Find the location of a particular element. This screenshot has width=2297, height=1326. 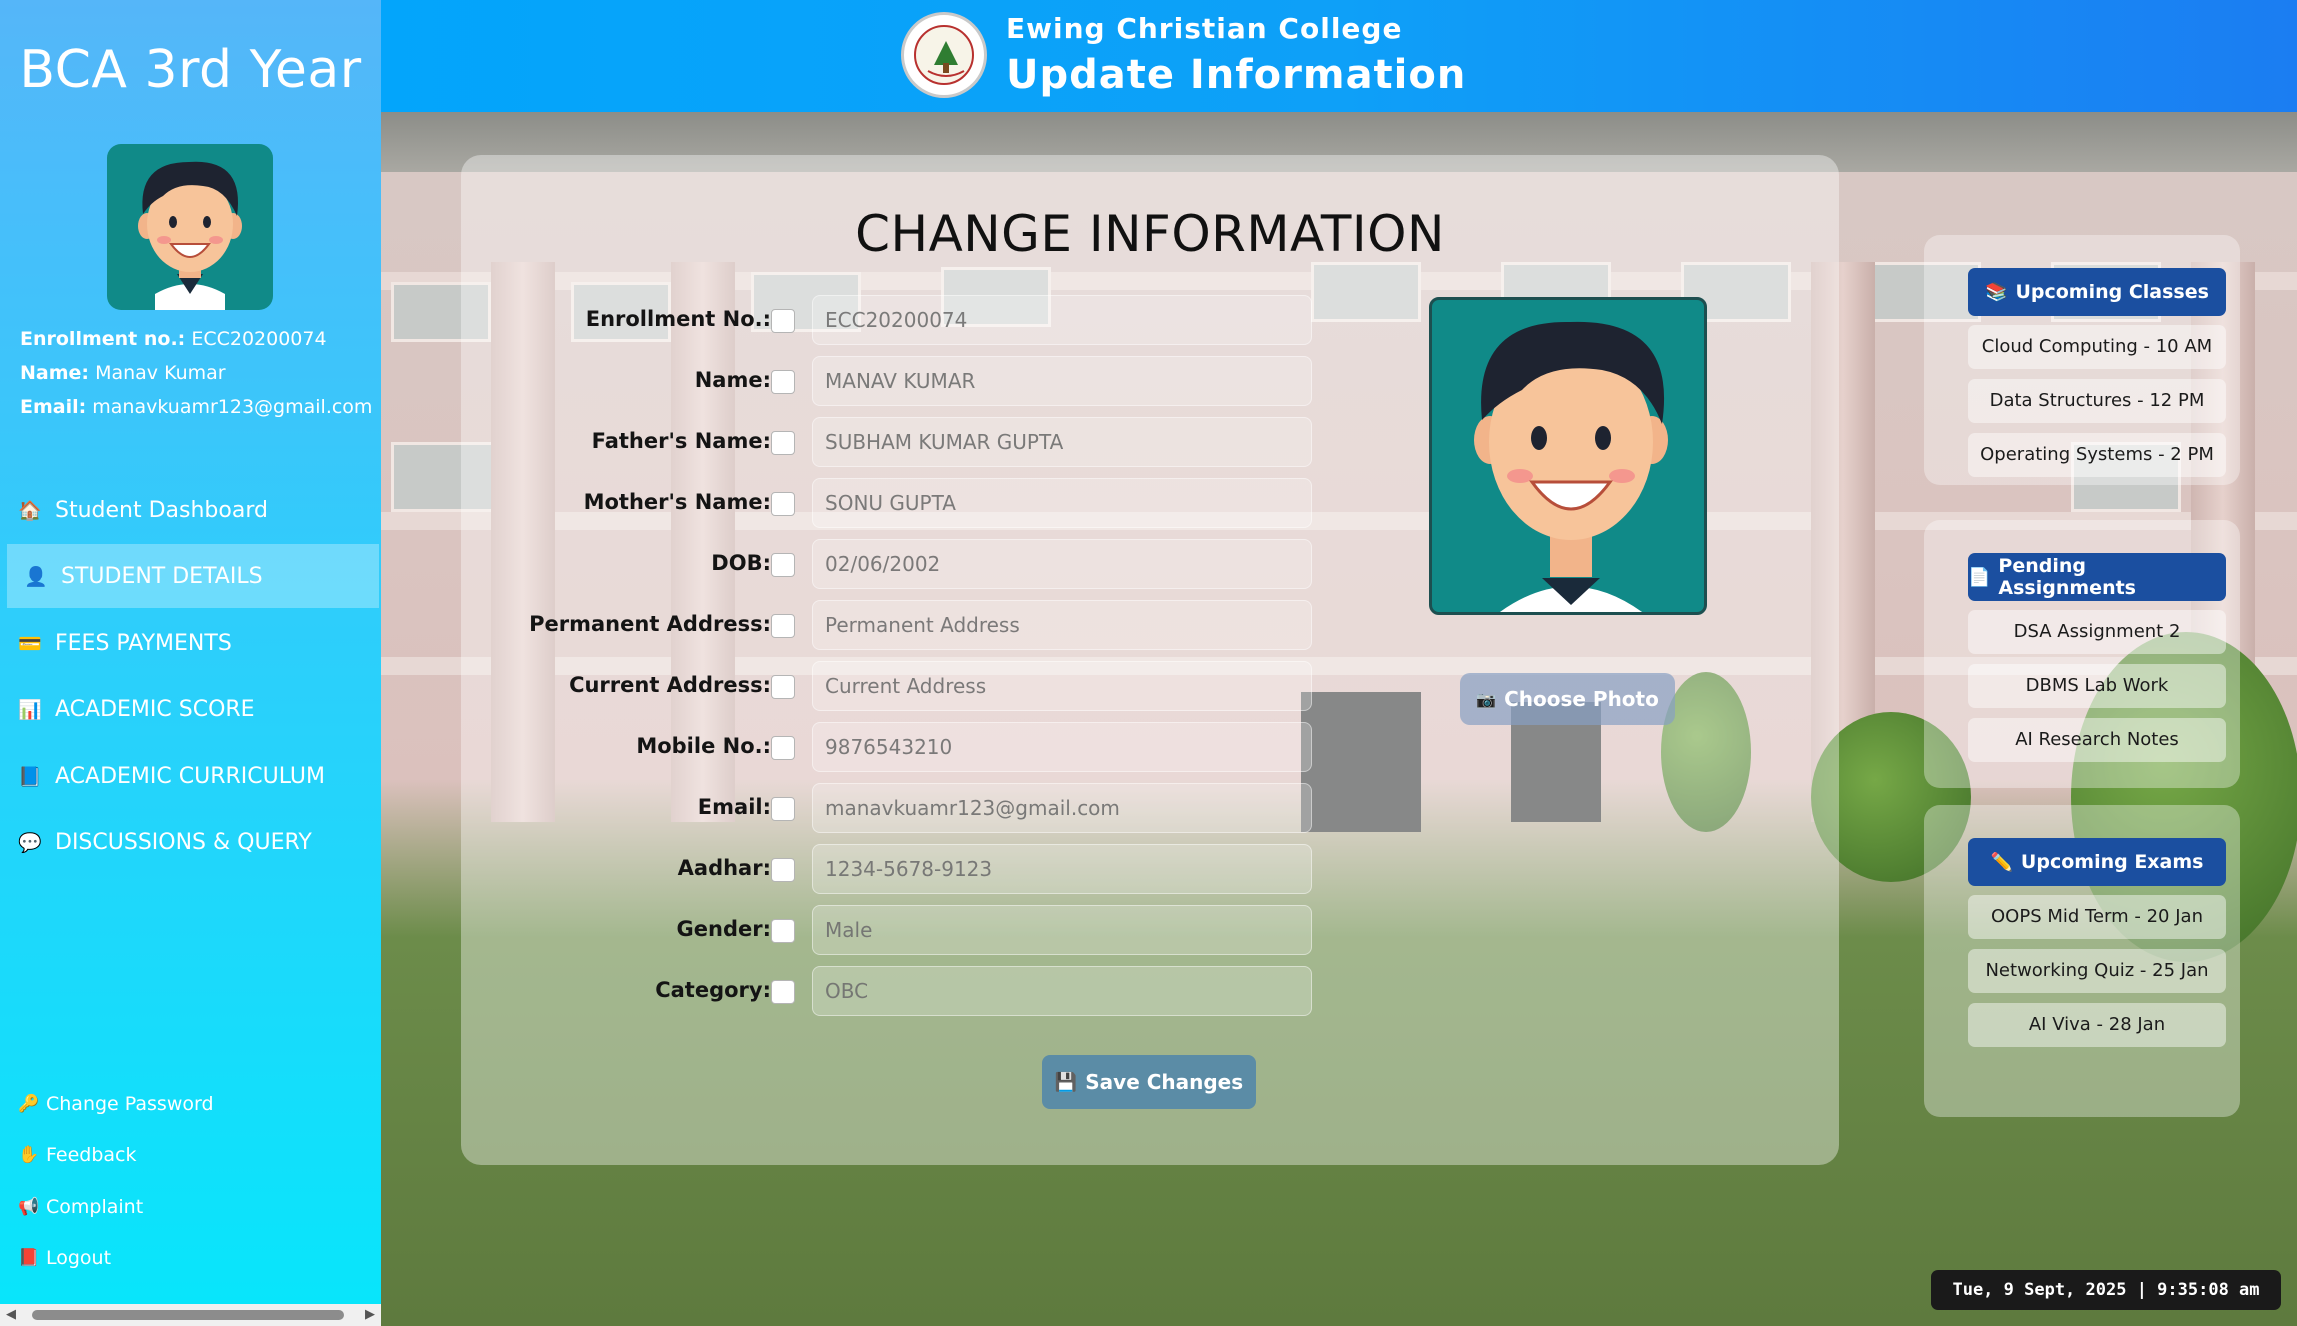

enrollment-input is located at coordinates (1062, 320).